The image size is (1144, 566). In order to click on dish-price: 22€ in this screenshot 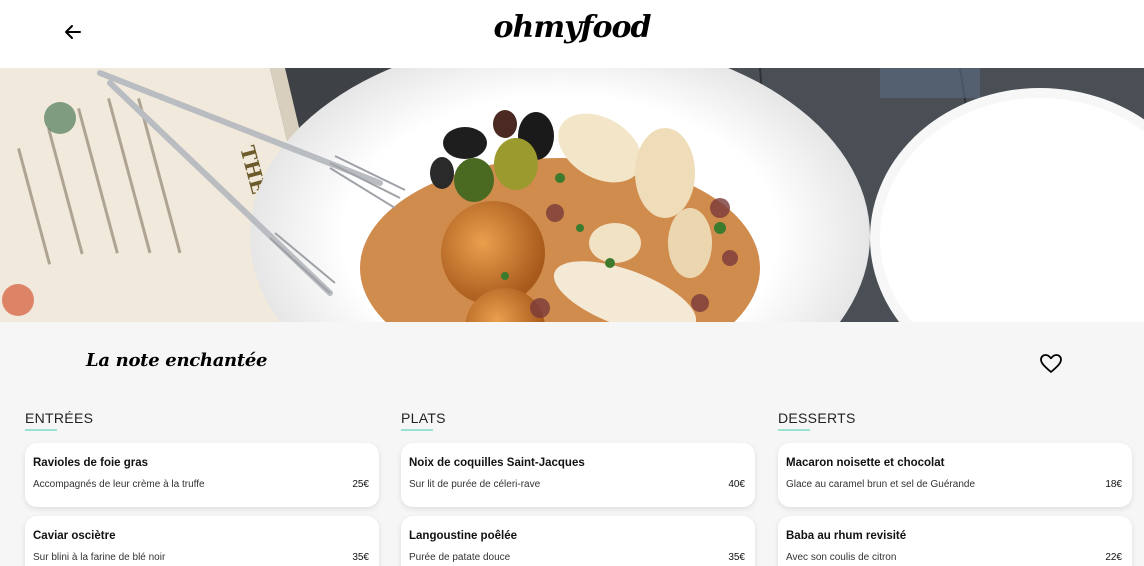, I will do `click(1113, 557)`.